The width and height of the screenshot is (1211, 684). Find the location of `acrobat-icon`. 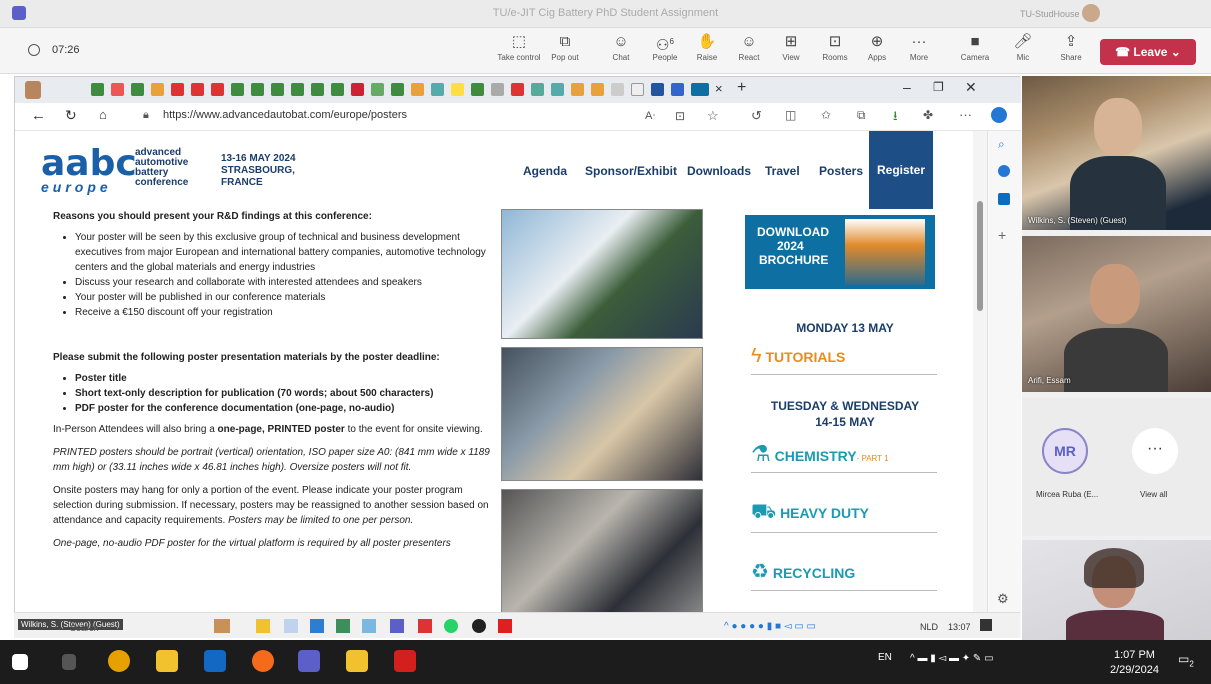

acrobat-icon is located at coordinates (405, 661).